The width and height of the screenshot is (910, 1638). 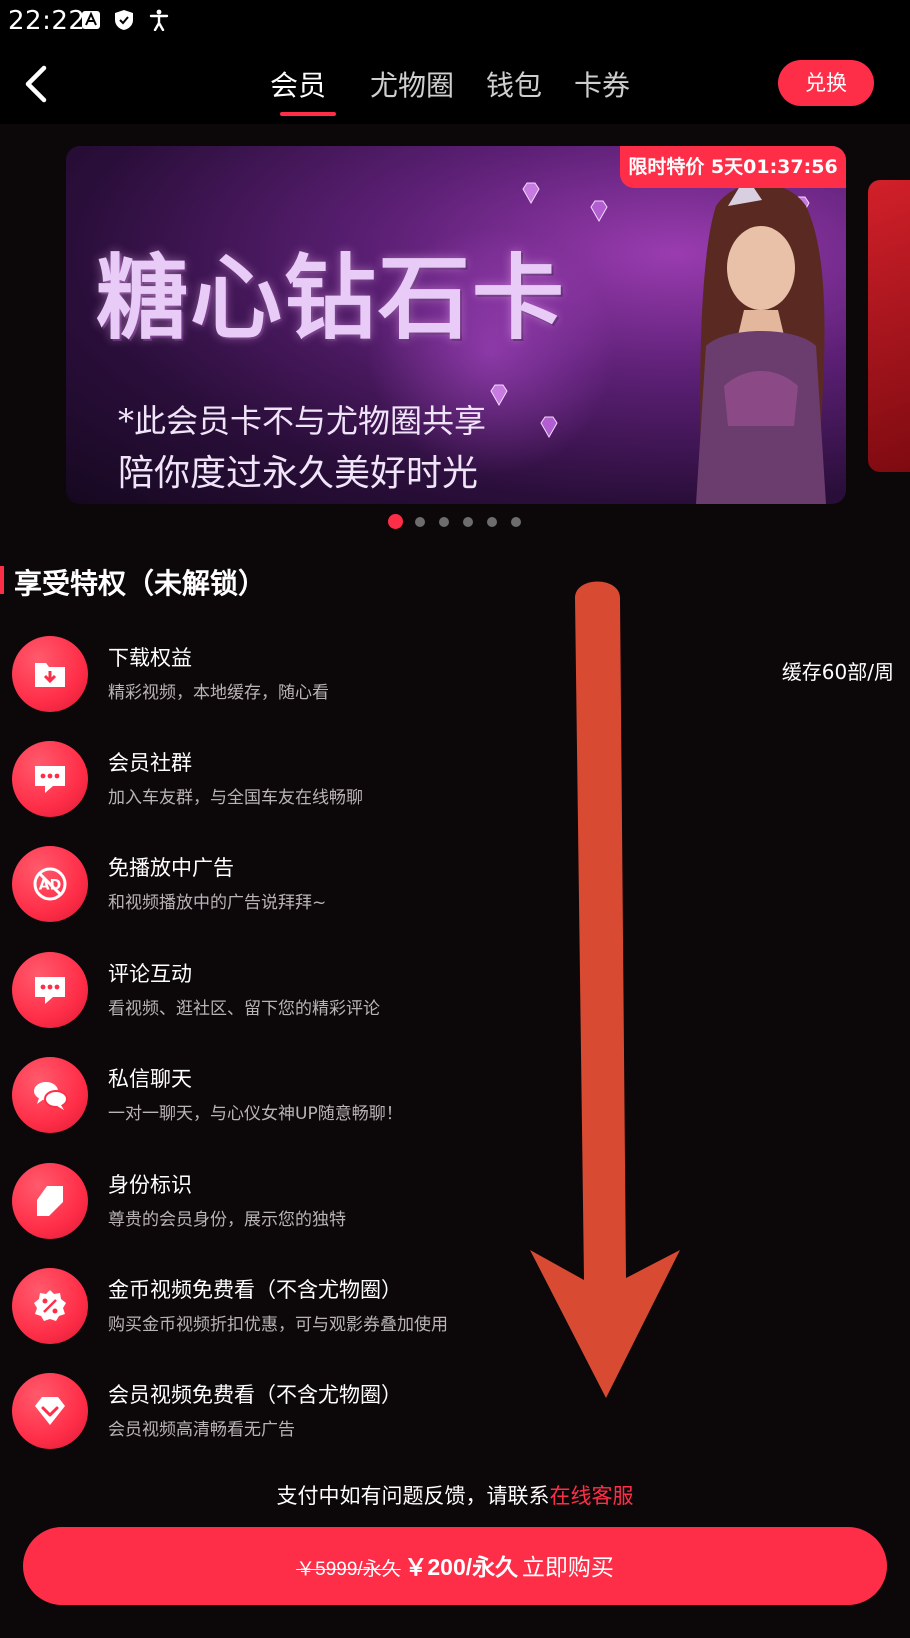 What do you see at coordinates (331, 298) in the screenshot?
I see `banner-title: 糖心钻石卡` at bounding box center [331, 298].